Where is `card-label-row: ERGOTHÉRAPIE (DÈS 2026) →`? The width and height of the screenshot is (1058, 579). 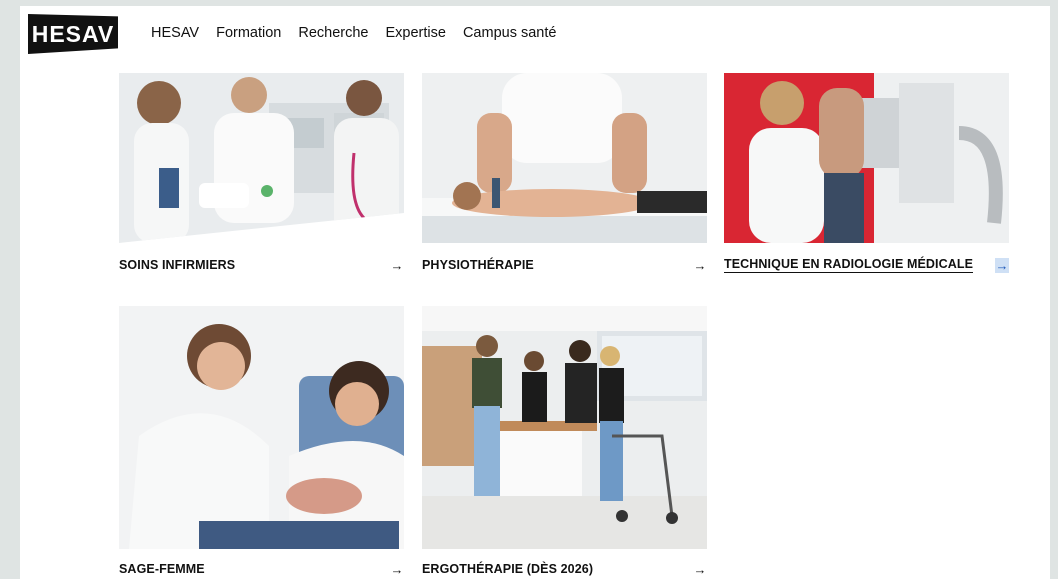
card-label-row: ERGOTHÉRAPIE (DÈS 2026) → is located at coordinates (564, 569).